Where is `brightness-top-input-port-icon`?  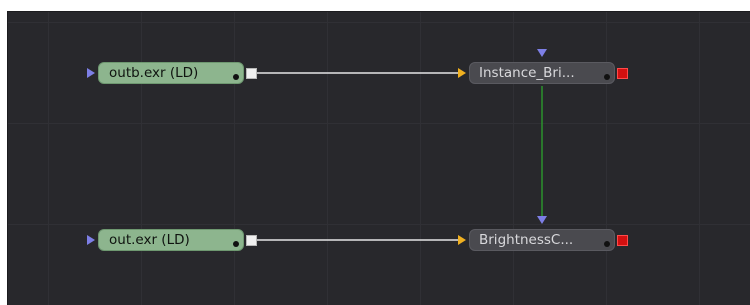 brightness-top-input-port-icon is located at coordinates (542, 220).